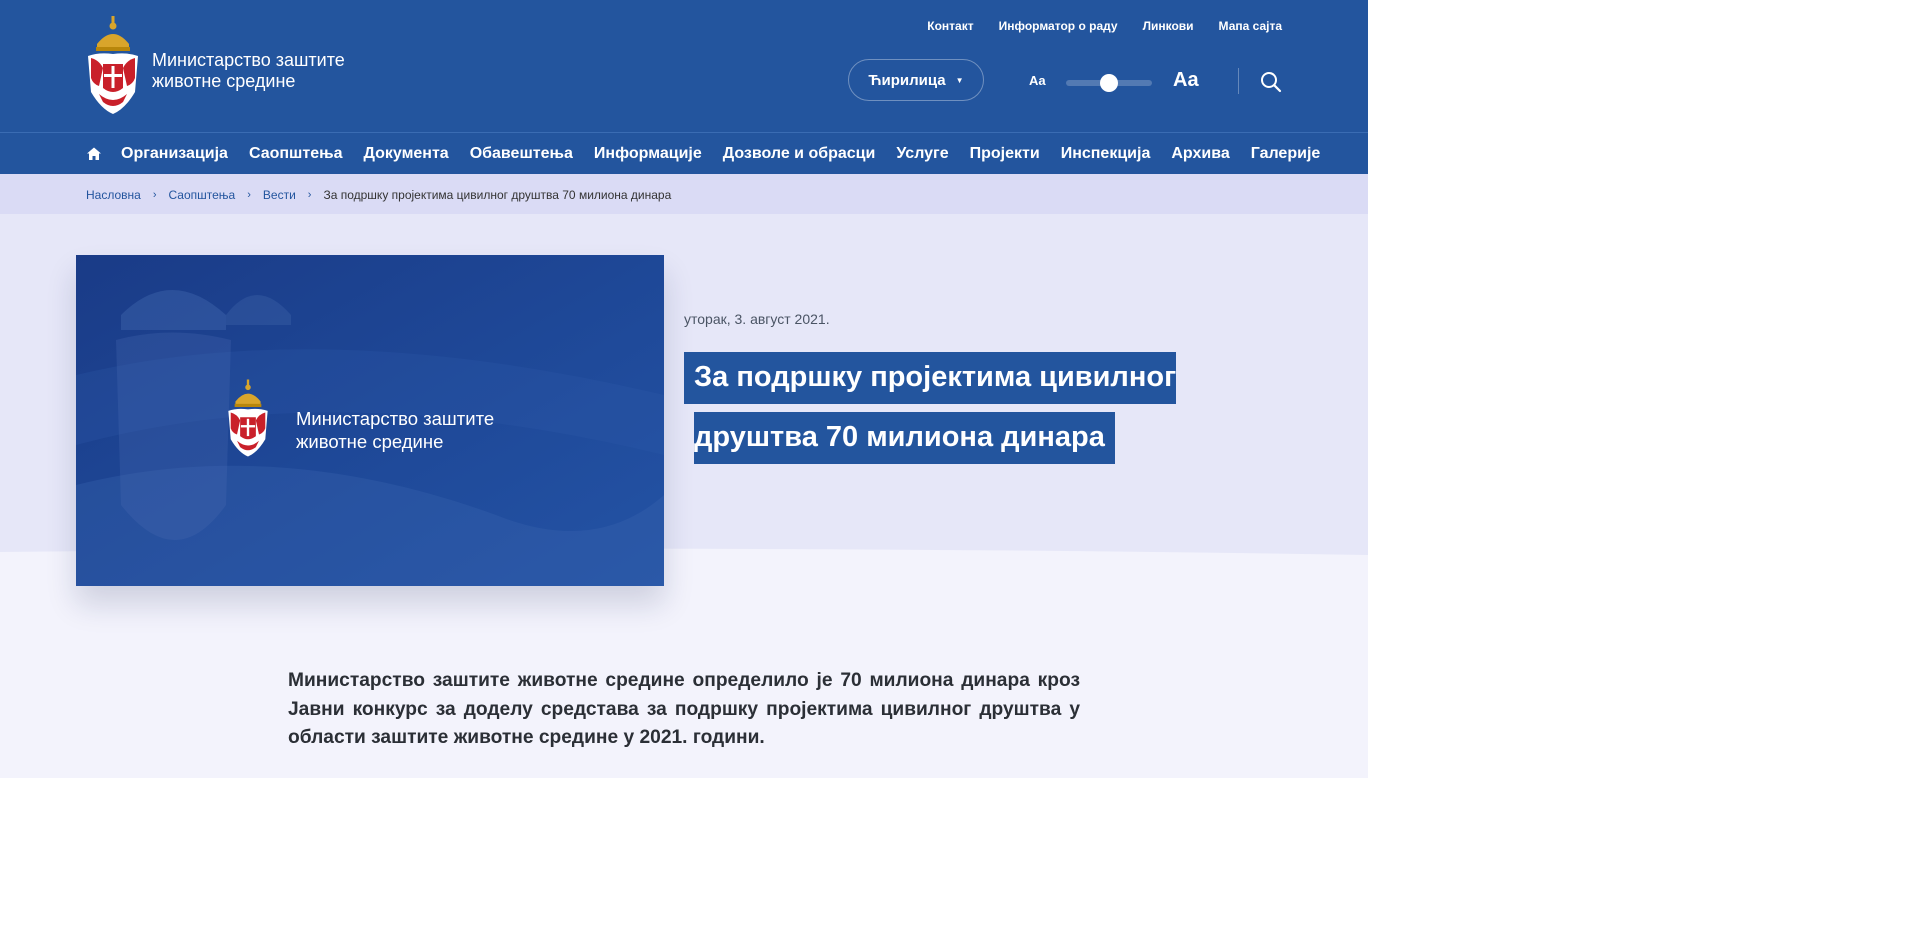  Describe the element at coordinates (279, 195) in the screenshot. I see `breadcrumb-news: Вести` at that location.